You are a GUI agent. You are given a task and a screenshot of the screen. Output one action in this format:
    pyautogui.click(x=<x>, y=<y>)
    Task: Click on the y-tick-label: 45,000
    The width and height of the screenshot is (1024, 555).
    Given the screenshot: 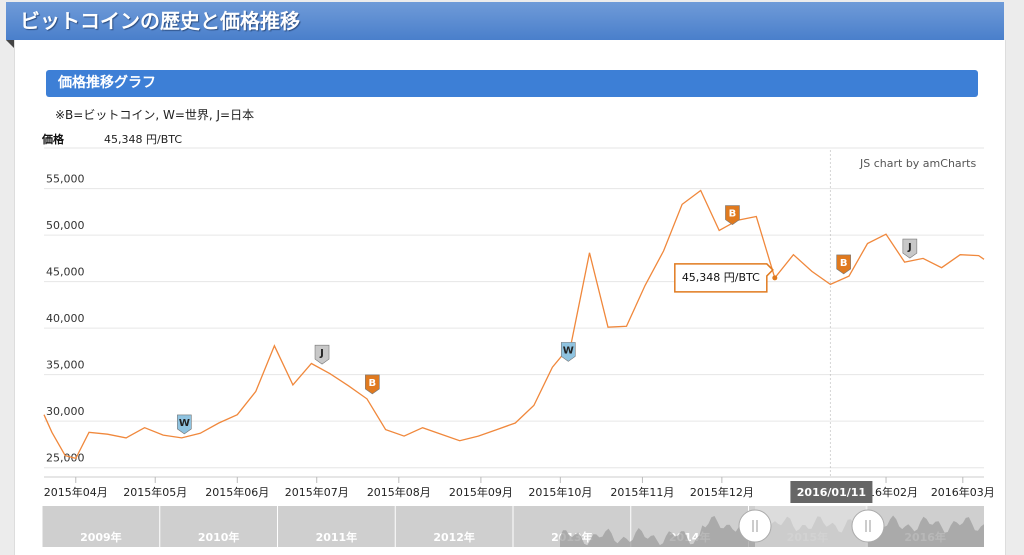 What is the action you would take?
    pyautogui.click(x=65, y=272)
    